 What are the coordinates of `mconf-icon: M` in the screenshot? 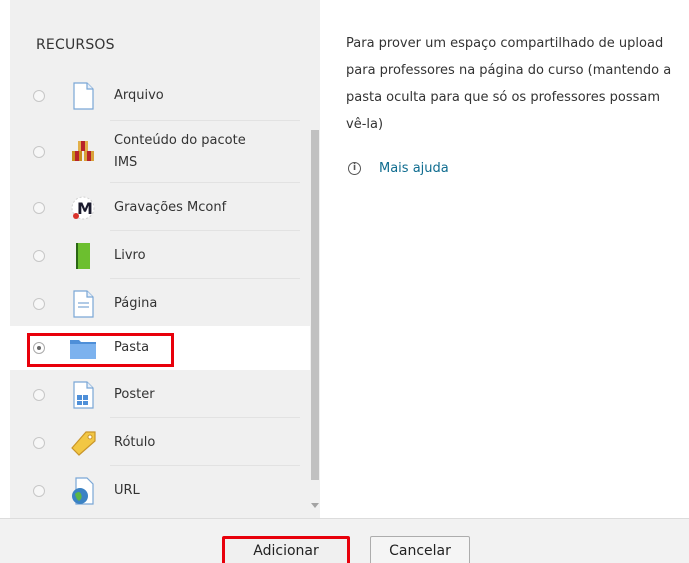 It's located at (83, 208).